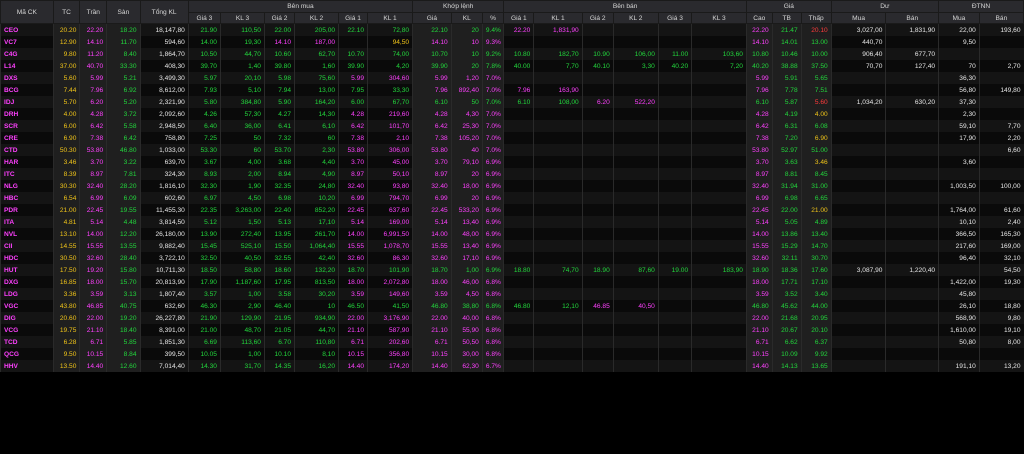  Describe the element at coordinates (466, 18) in the screenshot. I see `col-match-vol: KL` at that location.